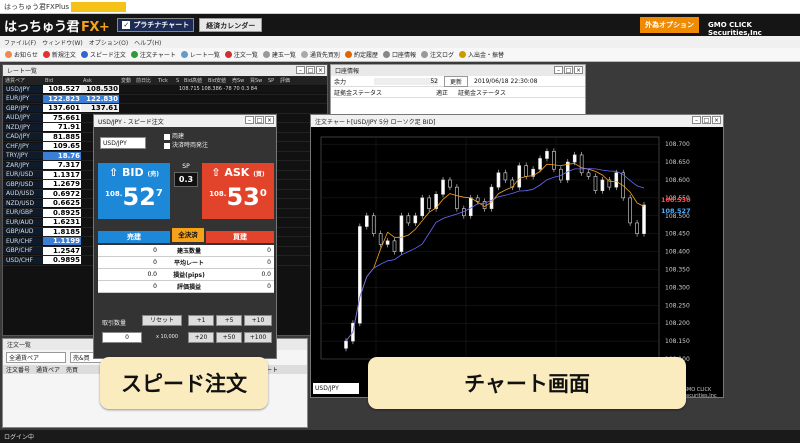  Describe the element at coordinates (62, 117) in the screenshot. I see `rate-bid: 75.661` at that location.